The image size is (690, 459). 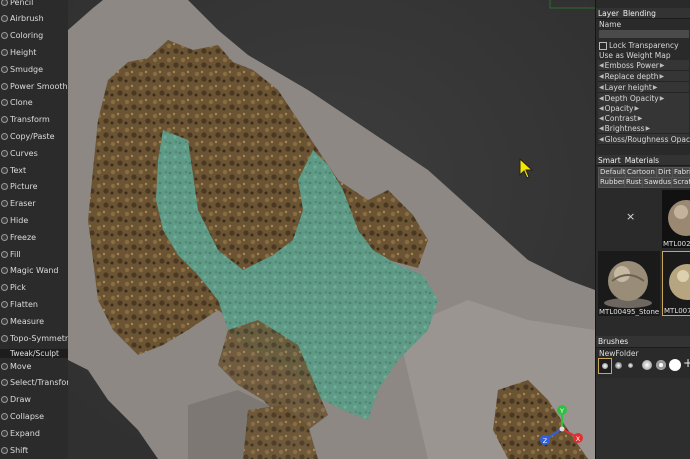 What do you see at coordinates (639, 13) in the screenshot?
I see `tab-blending: Blending` at bounding box center [639, 13].